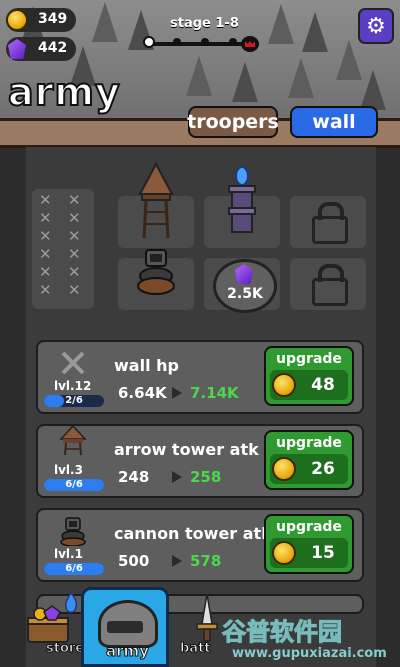  I want to click on swords-slot: ✕ ✕ ✕ ✕ ✕ ✕ ✕ ✕ ✕ ✕ ✕ ✕, so click(63, 249).